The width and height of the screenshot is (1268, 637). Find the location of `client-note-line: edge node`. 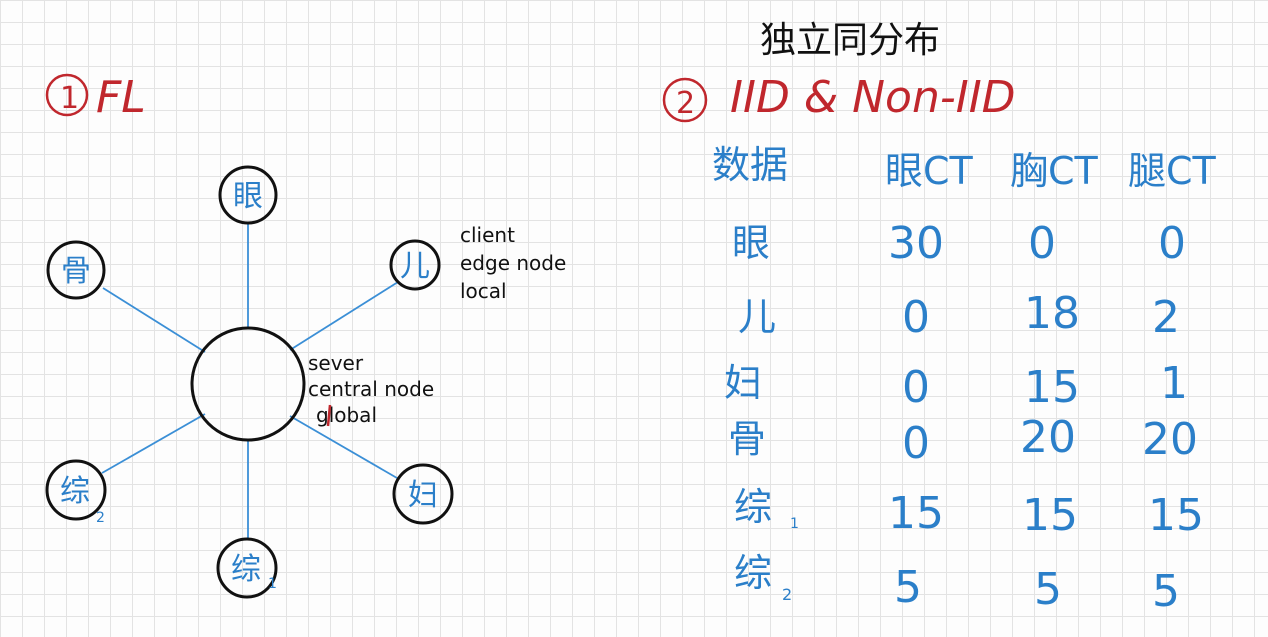

client-note-line: edge node is located at coordinates (513, 263).